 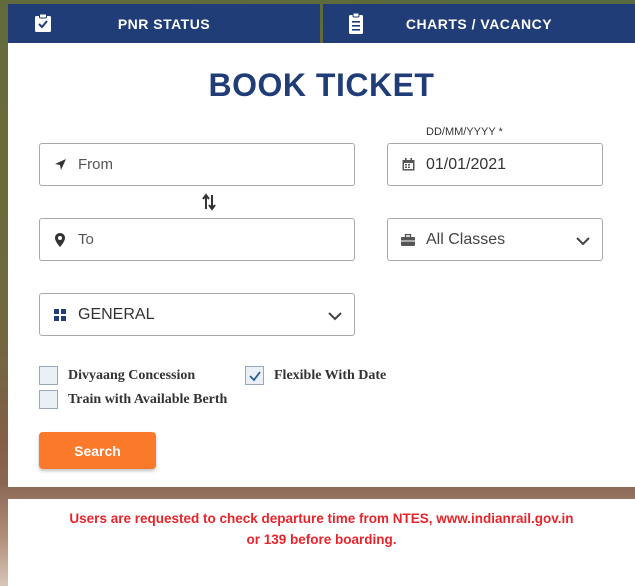 I want to click on search-button: Search, so click(x=97, y=450).